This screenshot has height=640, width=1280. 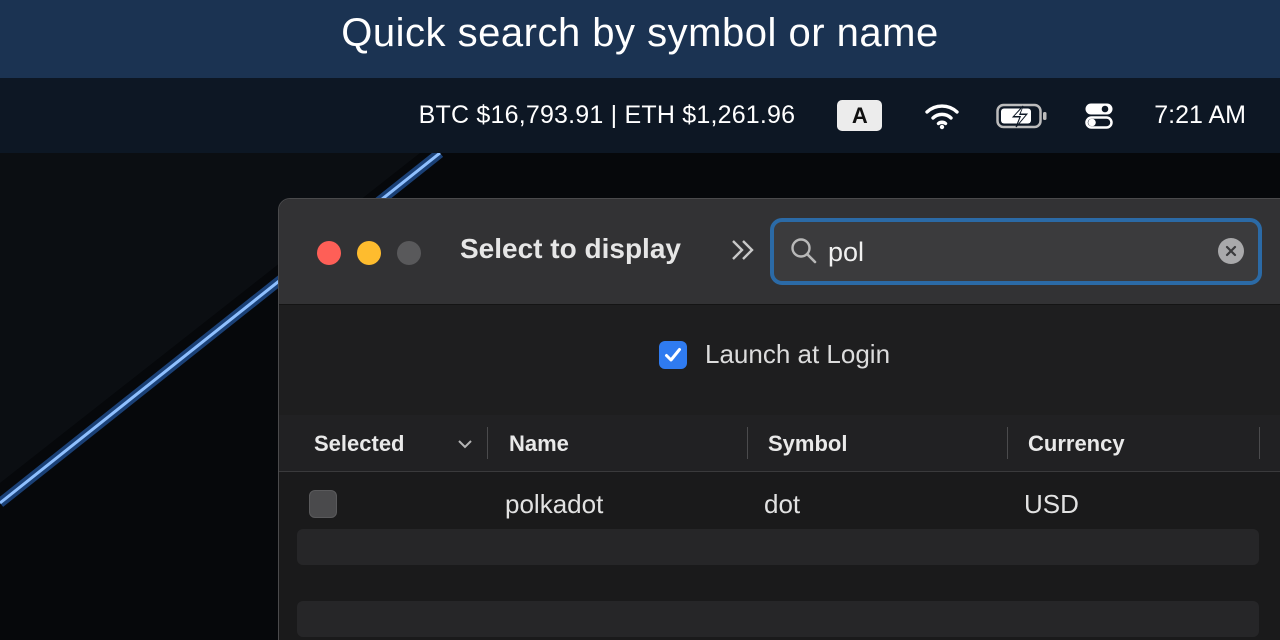 I want to click on cell-name: polkadot, so click(x=554, y=504).